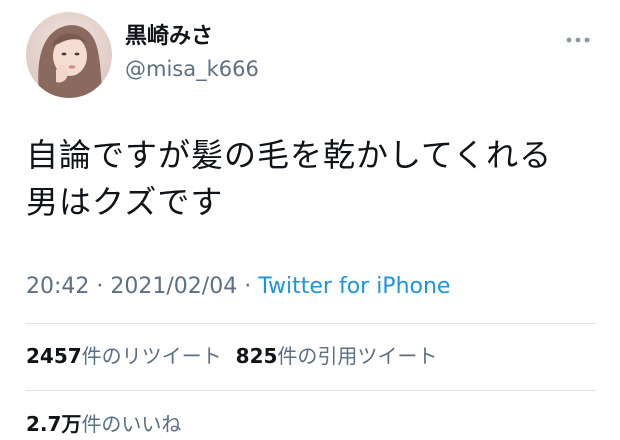 The height and width of the screenshot is (440, 620). I want to click on profile-photo, so click(69, 55).